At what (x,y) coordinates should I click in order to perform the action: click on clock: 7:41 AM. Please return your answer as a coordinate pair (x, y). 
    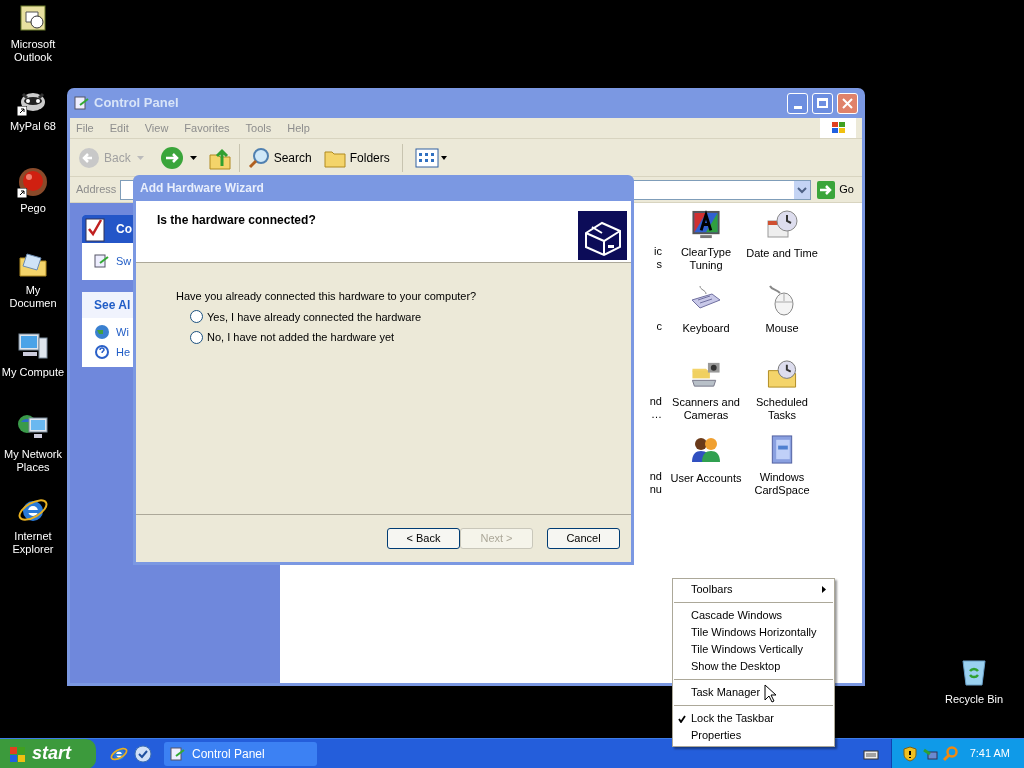
    Looking at the image, I should click on (989, 754).